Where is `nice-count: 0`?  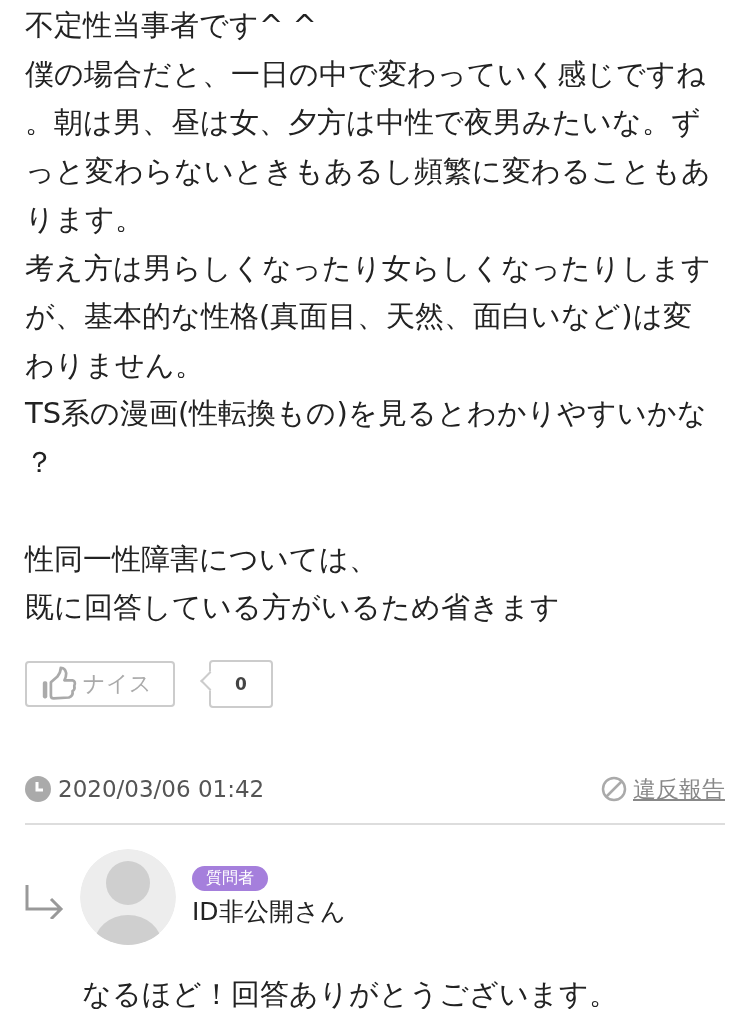 nice-count: 0 is located at coordinates (236, 683).